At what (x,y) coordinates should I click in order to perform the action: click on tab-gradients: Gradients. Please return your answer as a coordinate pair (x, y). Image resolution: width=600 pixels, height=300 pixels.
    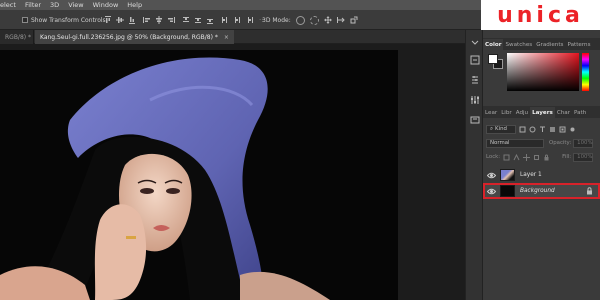
    Looking at the image, I should click on (549, 44).